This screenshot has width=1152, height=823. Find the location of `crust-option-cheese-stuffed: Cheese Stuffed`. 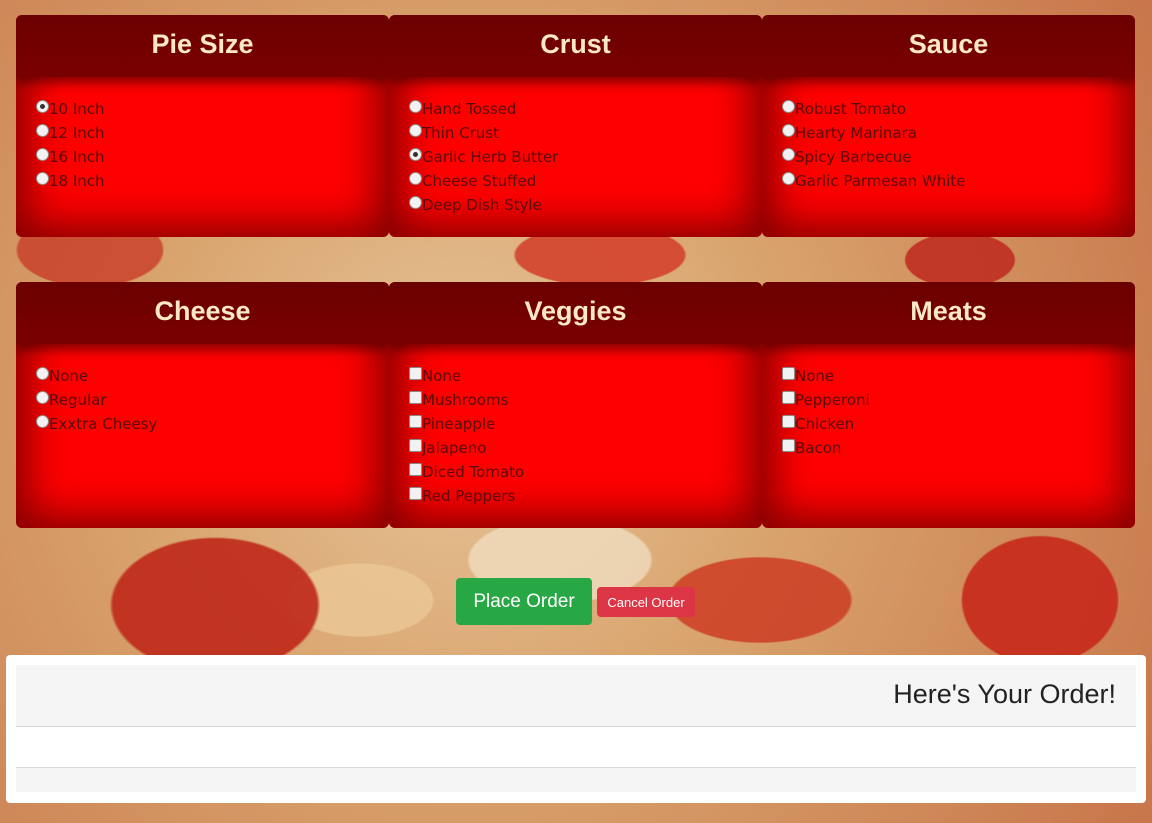

crust-option-cheese-stuffed: Cheese Stuffed is located at coordinates (585, 181).